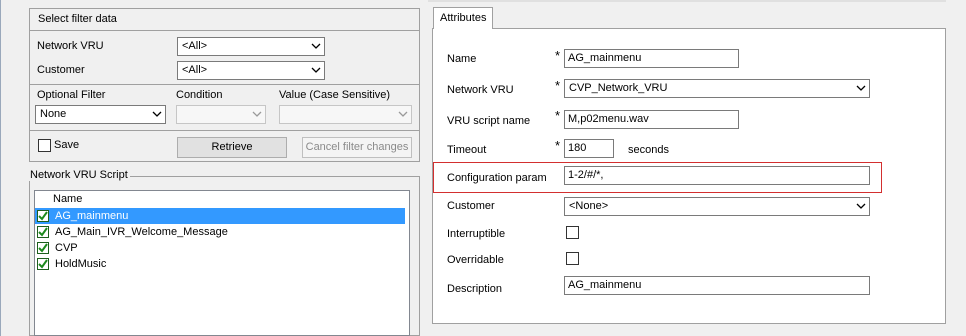 This screenshot has width=966, height=336. Describe the element at coordinates (199, 95) in the screenshot. I see `condition-label: Condition` at that location.